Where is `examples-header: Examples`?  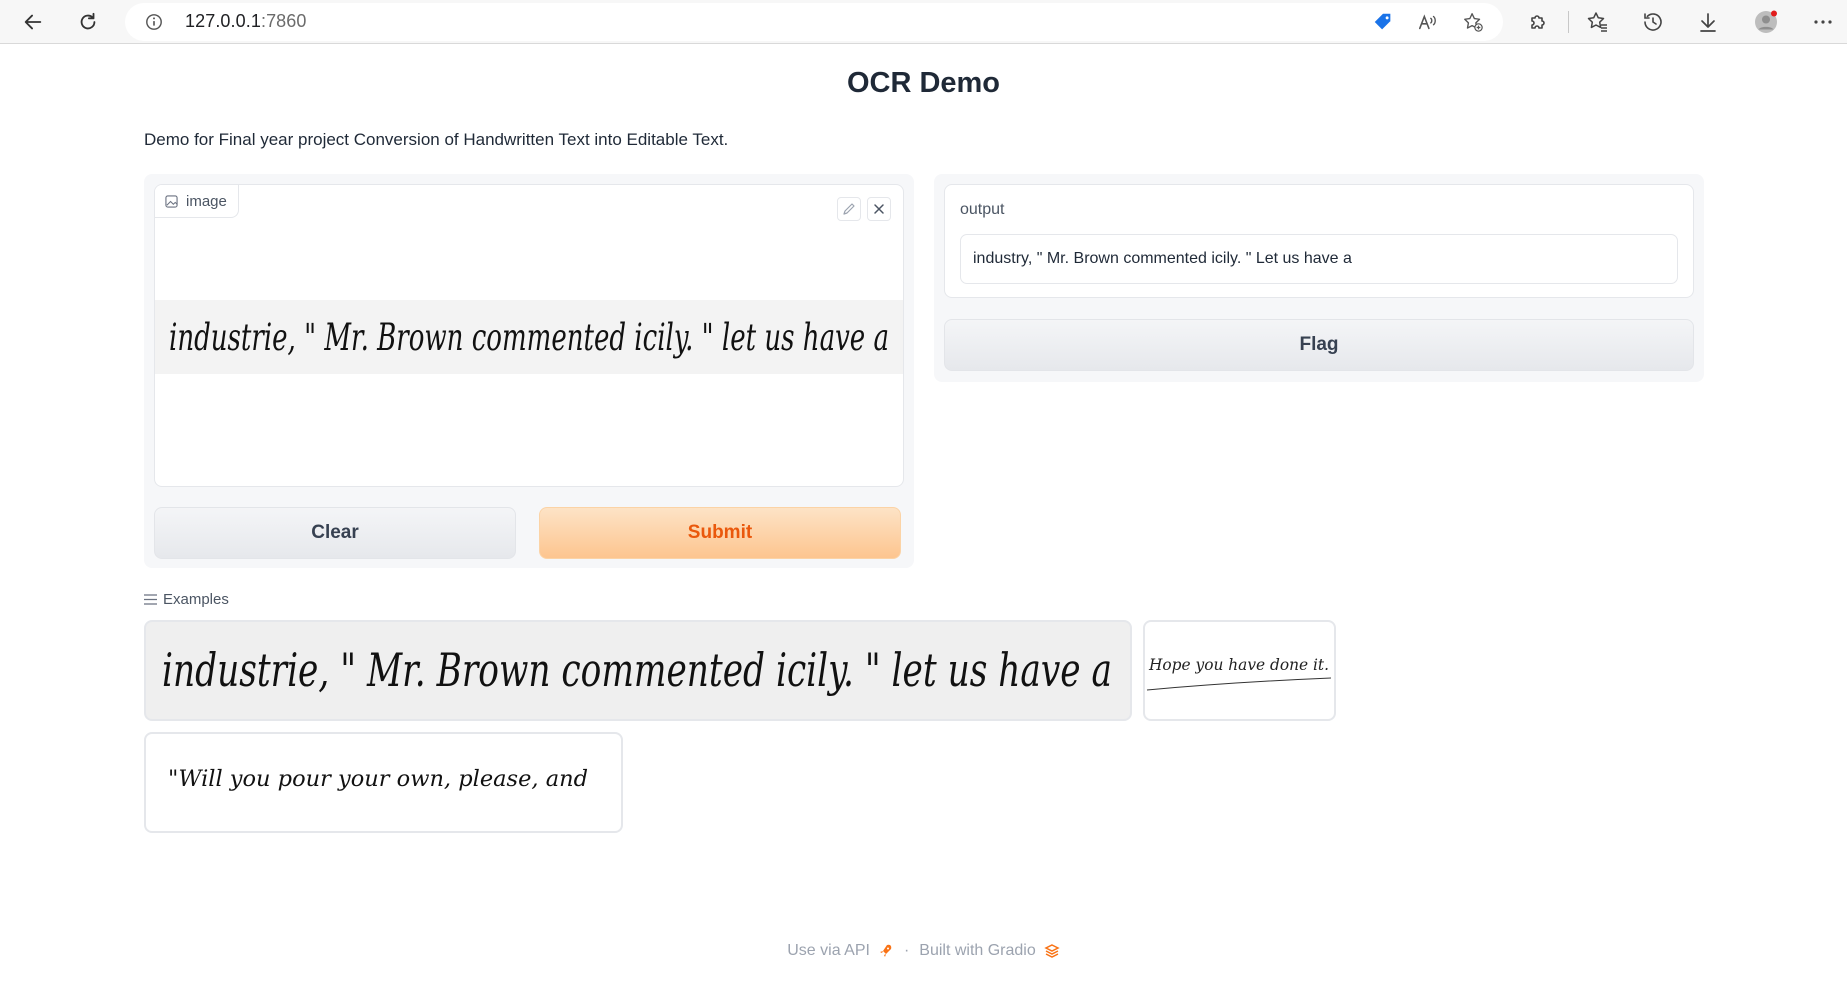 examples-header: Examples is located at coordinates (186, 599).